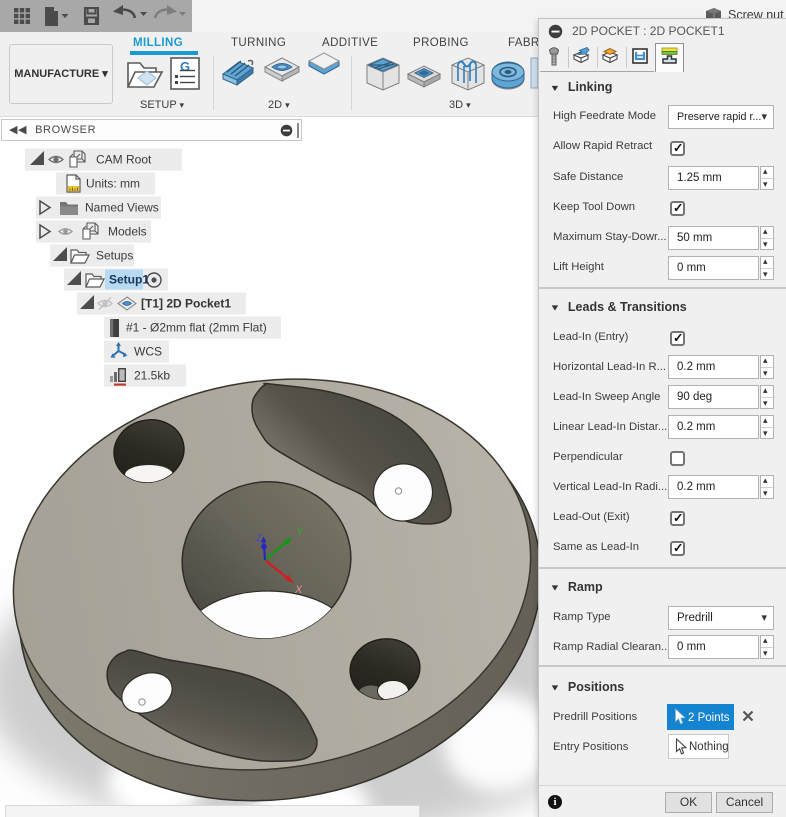  What do you see at coordinates (124, 160) in the screenshot?
I see `svg-text: CAM Root` at bounding box center [124, 160].